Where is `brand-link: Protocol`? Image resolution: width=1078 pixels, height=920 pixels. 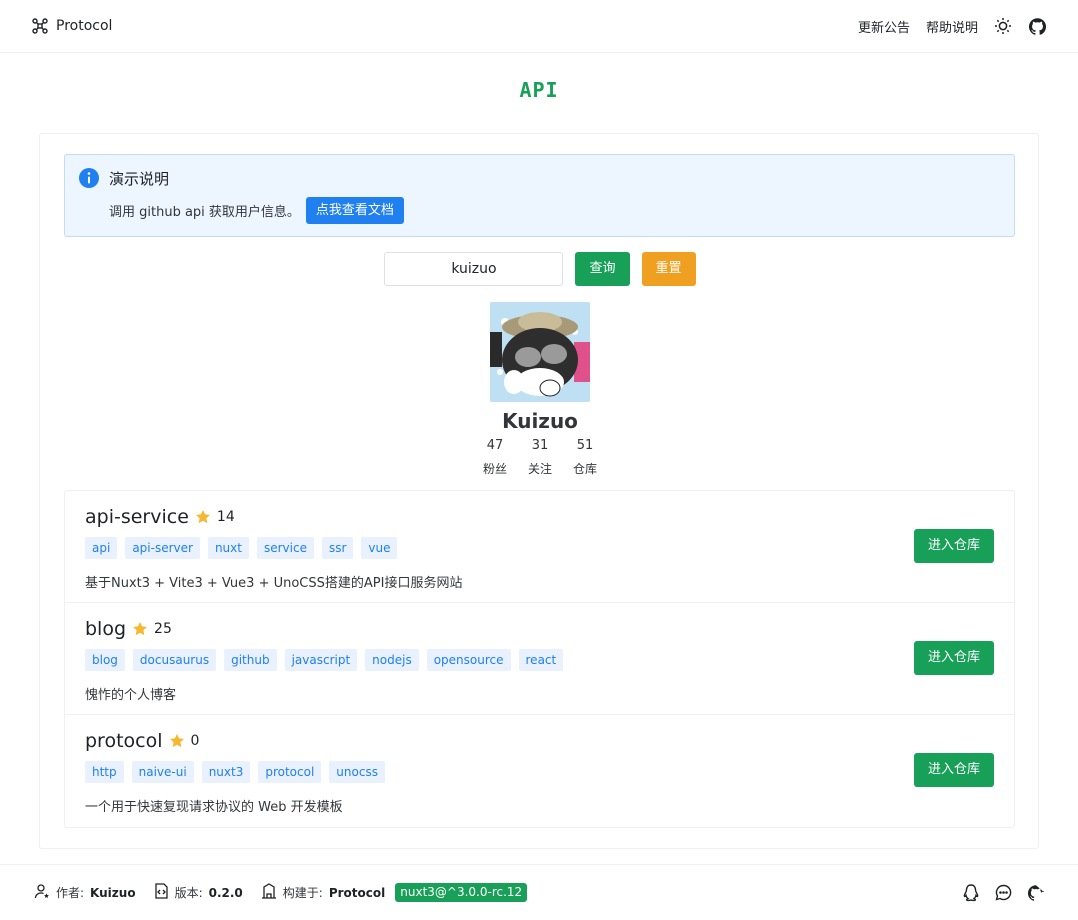 brand-link: Protocol is located at coordinates (72, 26).